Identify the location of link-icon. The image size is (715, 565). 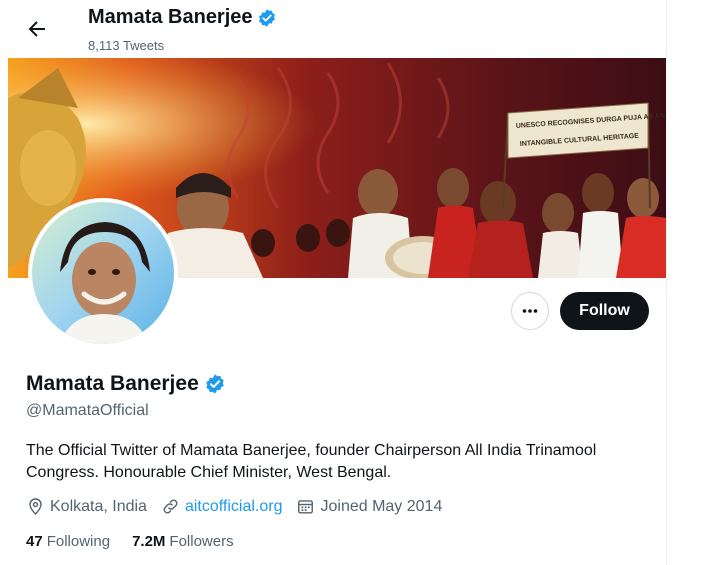
(170, 506).